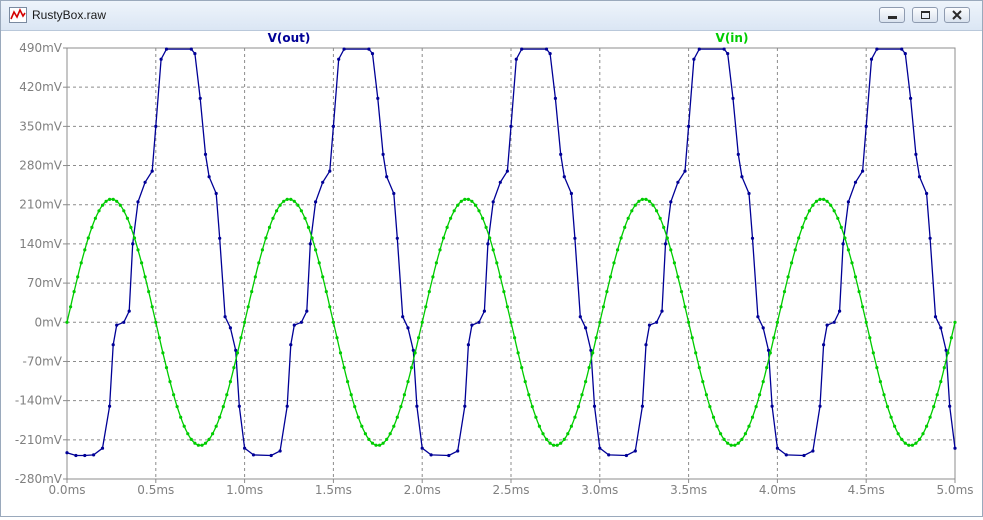 The image size is (983, 520). I want to click on maximize-button, so click(925, 15).